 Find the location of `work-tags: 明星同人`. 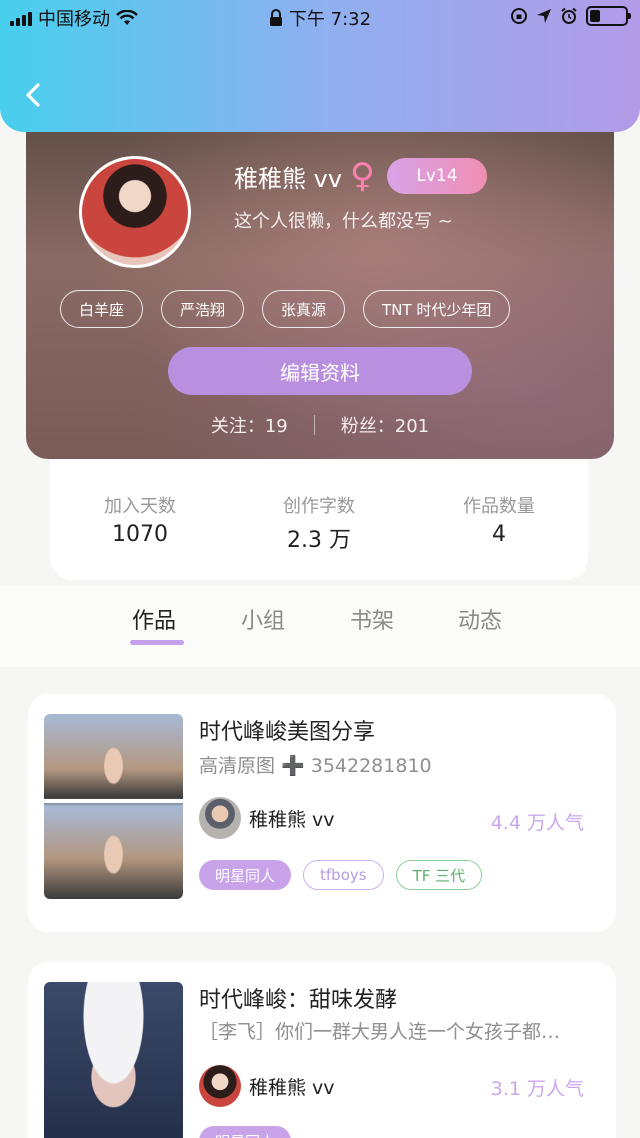

work-tags: 明星同人 is located at coordinates (245, 1132).